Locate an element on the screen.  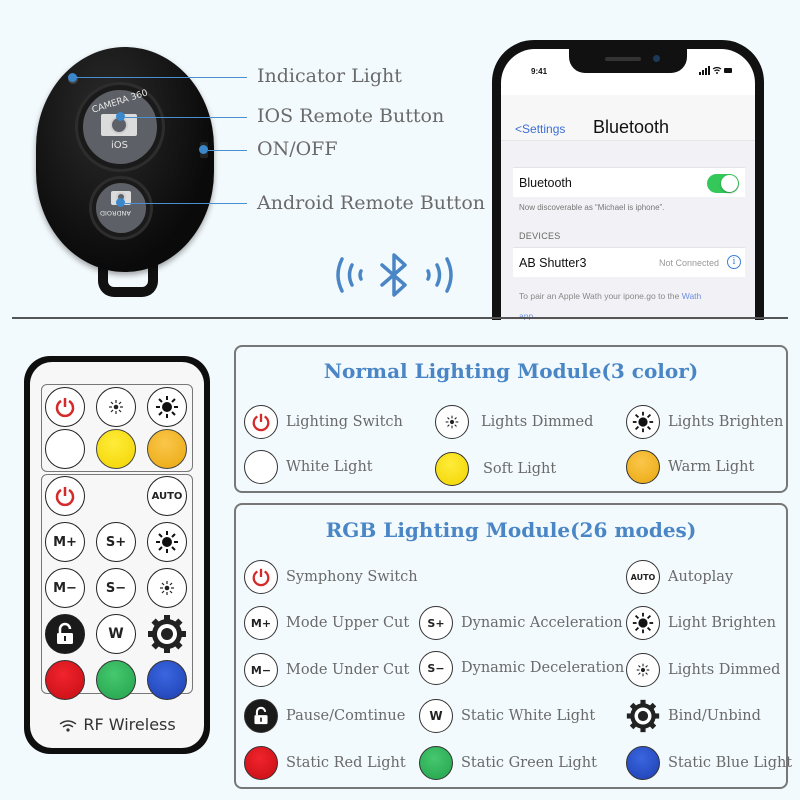
ios-remote-button: CAMERA 360 iOS is located at coordinates (120, 127).